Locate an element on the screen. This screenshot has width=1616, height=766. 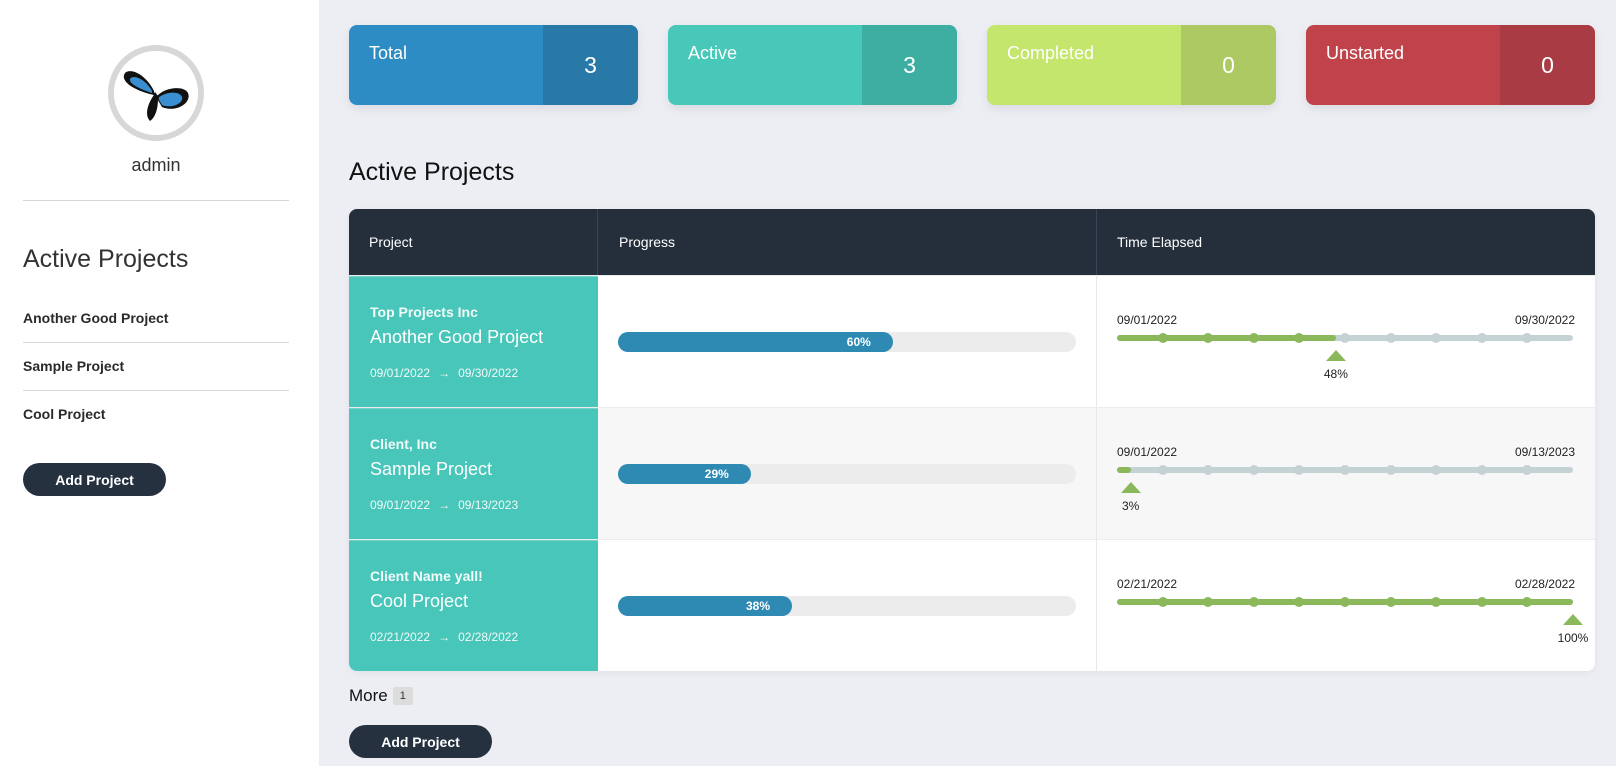
progress-cell: 38% is located at coordinates (847, 605).